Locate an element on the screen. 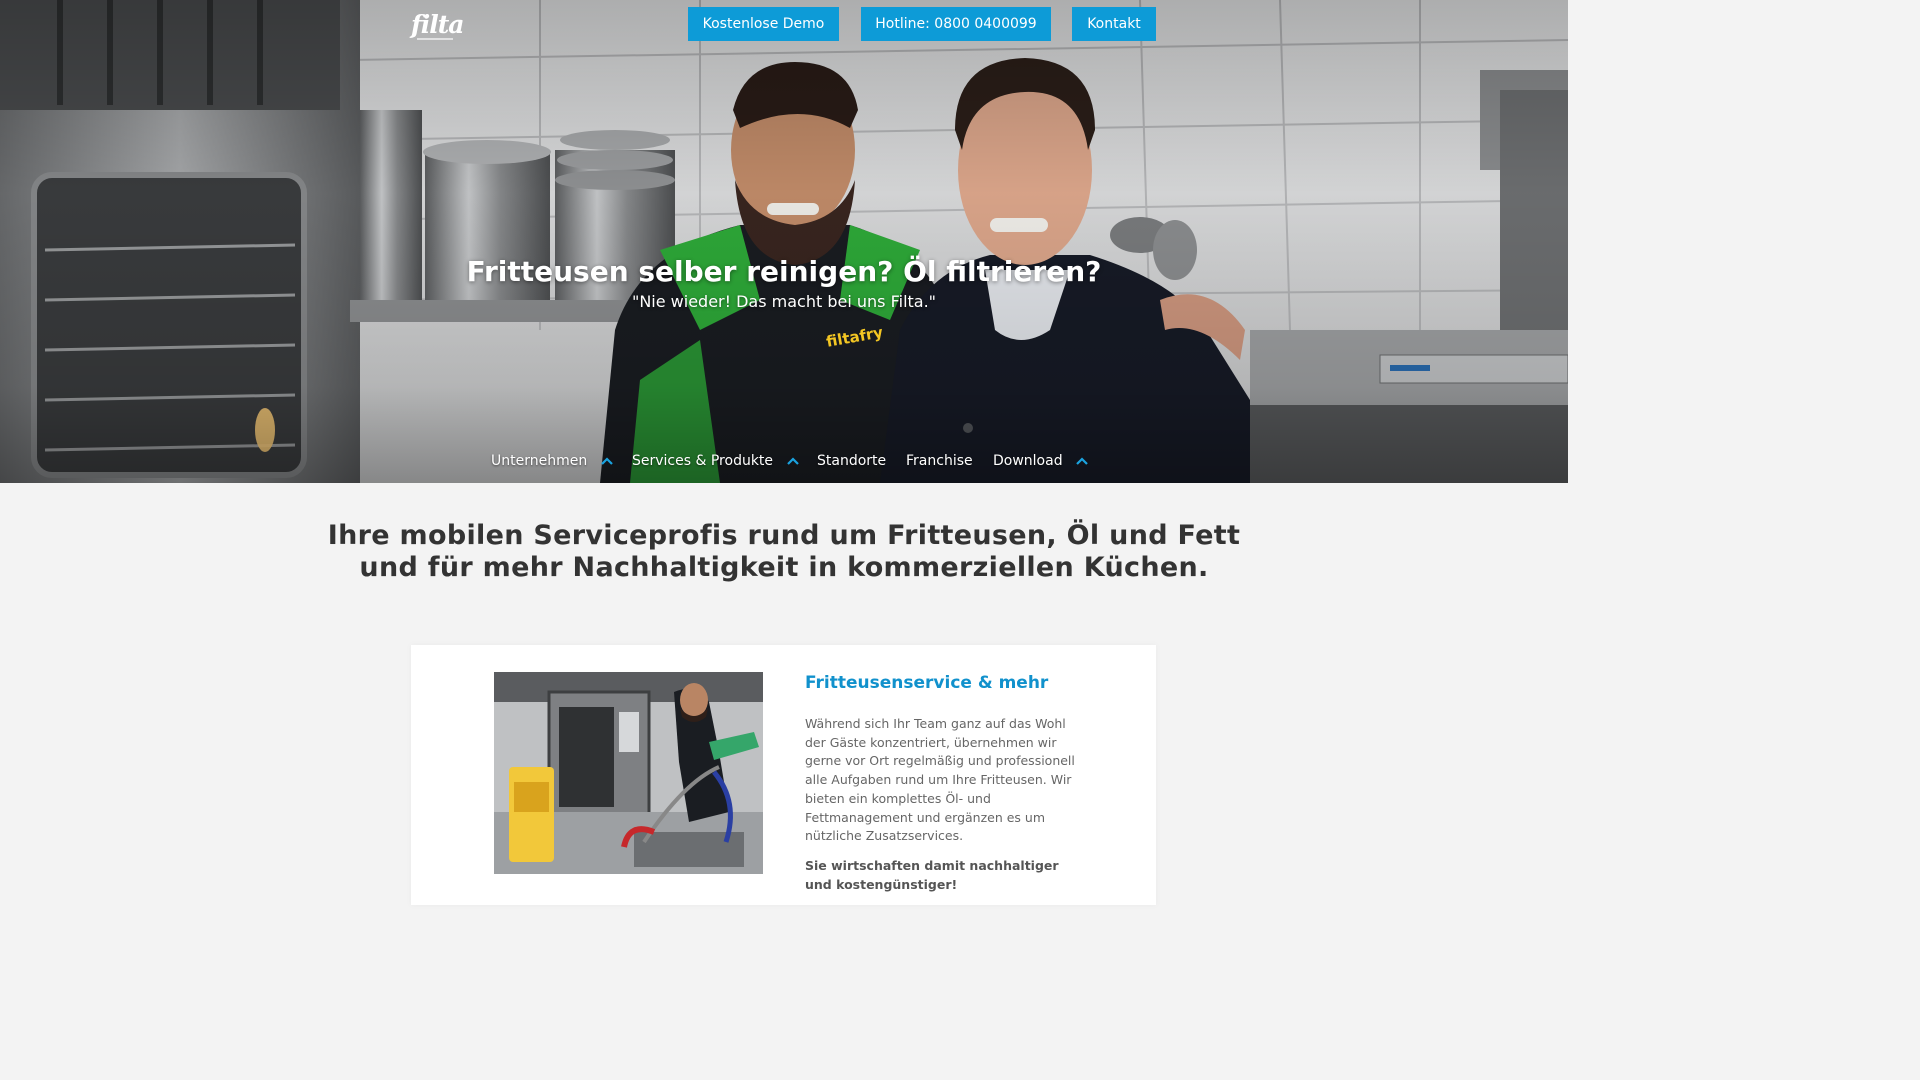 The width and height of the screenshot is (1920, 1080). logo-underline is located at coordinates (435, 39).